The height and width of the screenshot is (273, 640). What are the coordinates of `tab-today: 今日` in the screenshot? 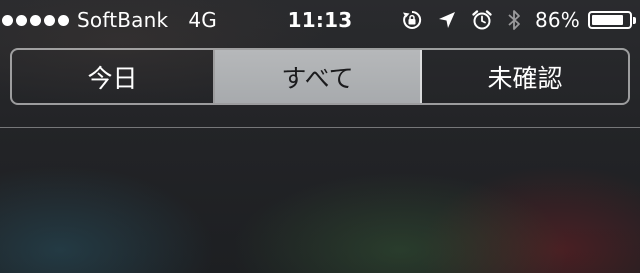 It's located at (113, 76).